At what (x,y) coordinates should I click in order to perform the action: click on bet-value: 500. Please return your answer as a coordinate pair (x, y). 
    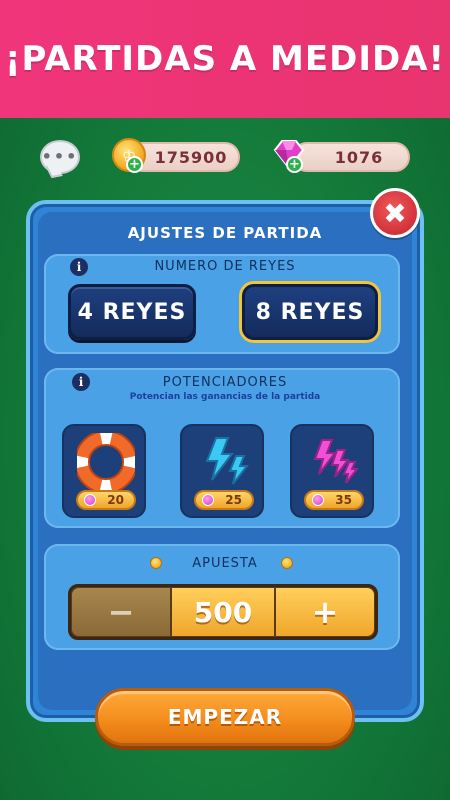
    Looking at the image, I should click on (223, 612).